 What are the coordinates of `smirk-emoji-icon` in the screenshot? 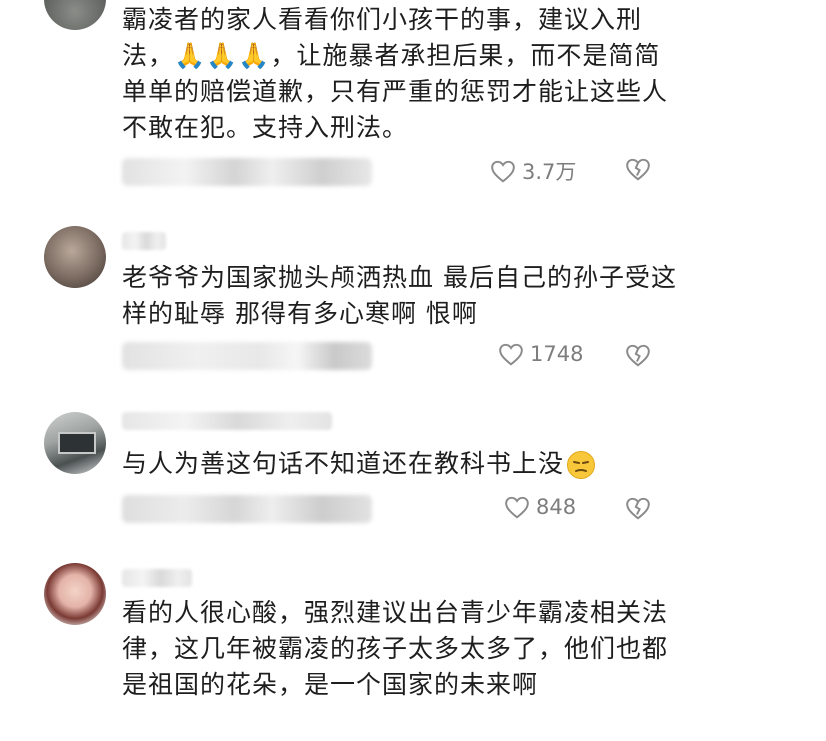 It's located at (581, 465).